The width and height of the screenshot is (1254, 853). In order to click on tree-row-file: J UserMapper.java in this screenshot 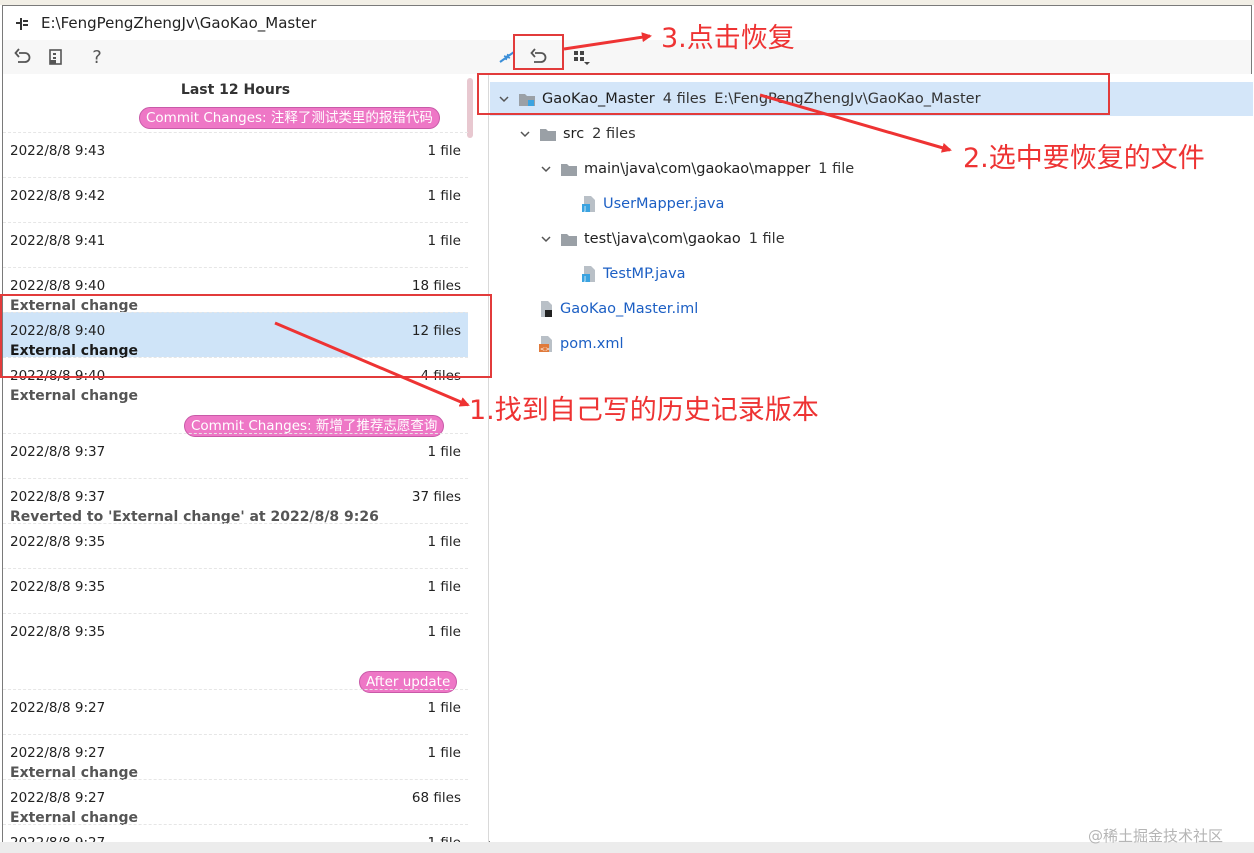, I will do `click(607, 204)`.